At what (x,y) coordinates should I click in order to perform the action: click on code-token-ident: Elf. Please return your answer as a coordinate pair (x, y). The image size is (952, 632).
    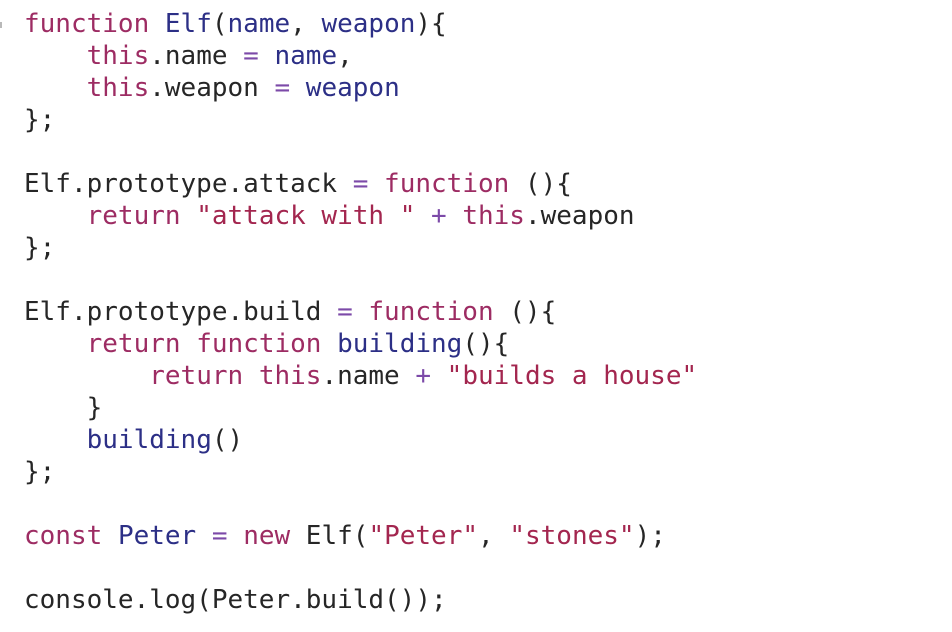
    Looking at the image, I should click on (188, 24).